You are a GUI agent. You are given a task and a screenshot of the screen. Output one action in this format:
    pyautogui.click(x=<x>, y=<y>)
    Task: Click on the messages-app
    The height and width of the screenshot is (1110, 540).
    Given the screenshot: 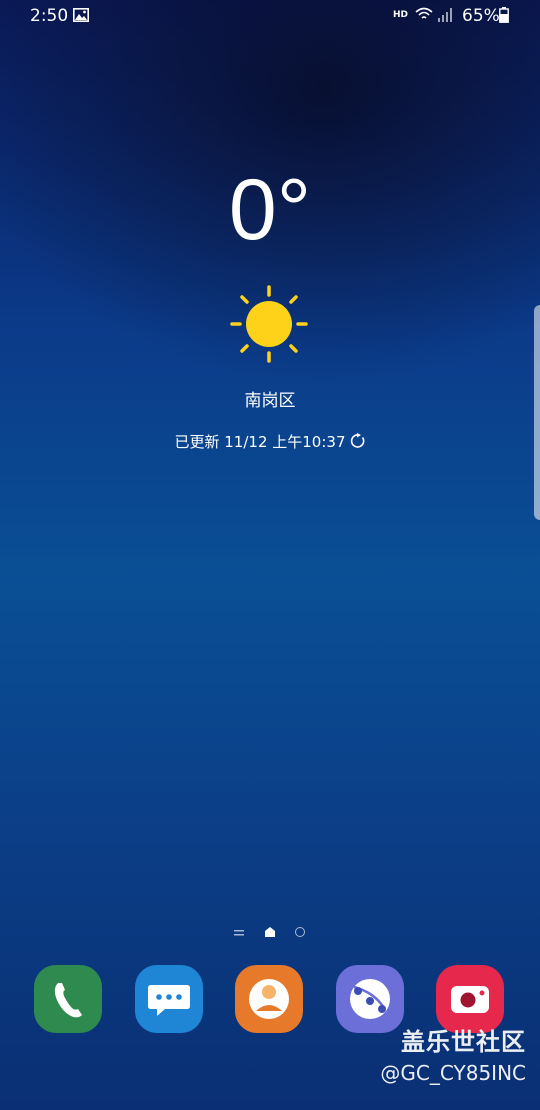 What is the action you would take?
    pyautogui.click(x=169, y=999)
    